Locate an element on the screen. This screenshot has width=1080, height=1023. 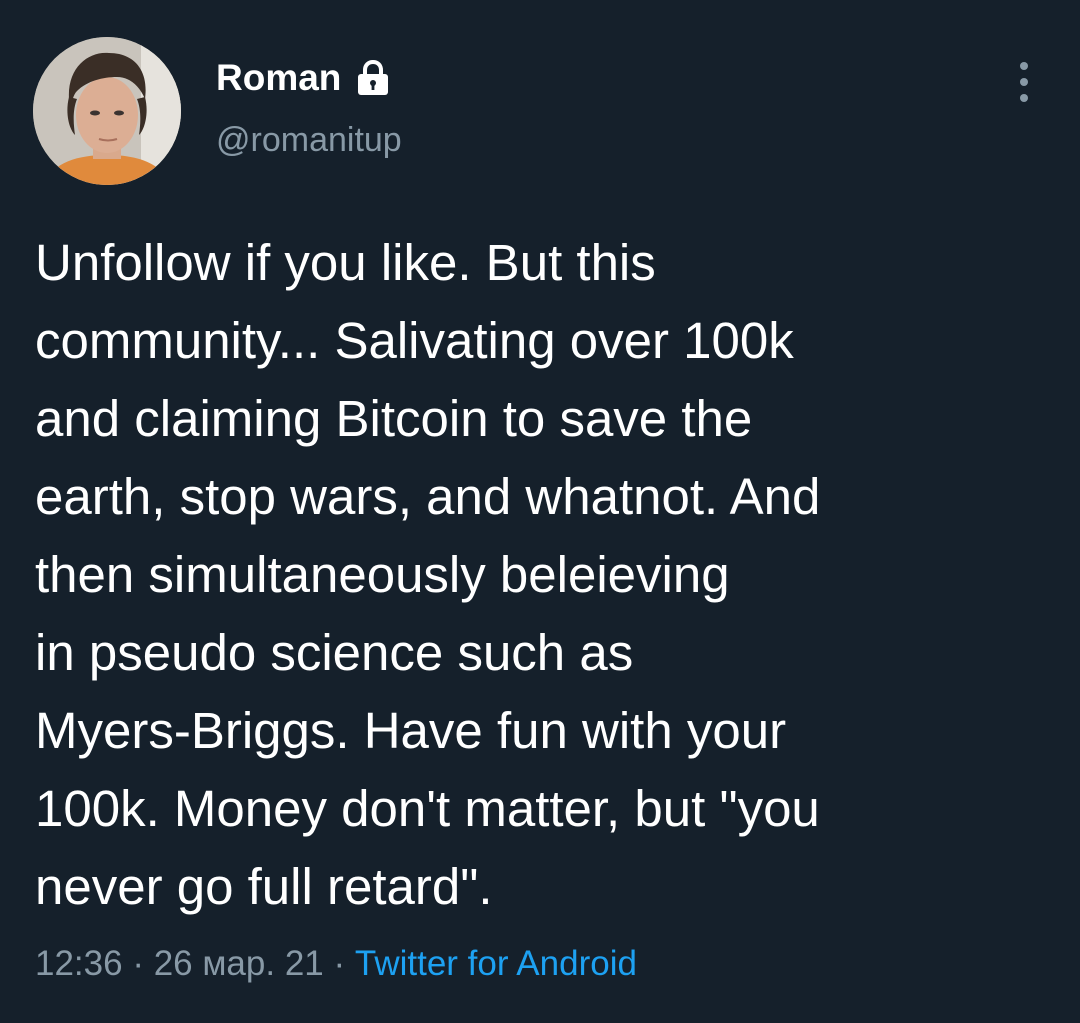
tweet-text-line: Unfollow if you like. But this is located at coordinates (345, 262).